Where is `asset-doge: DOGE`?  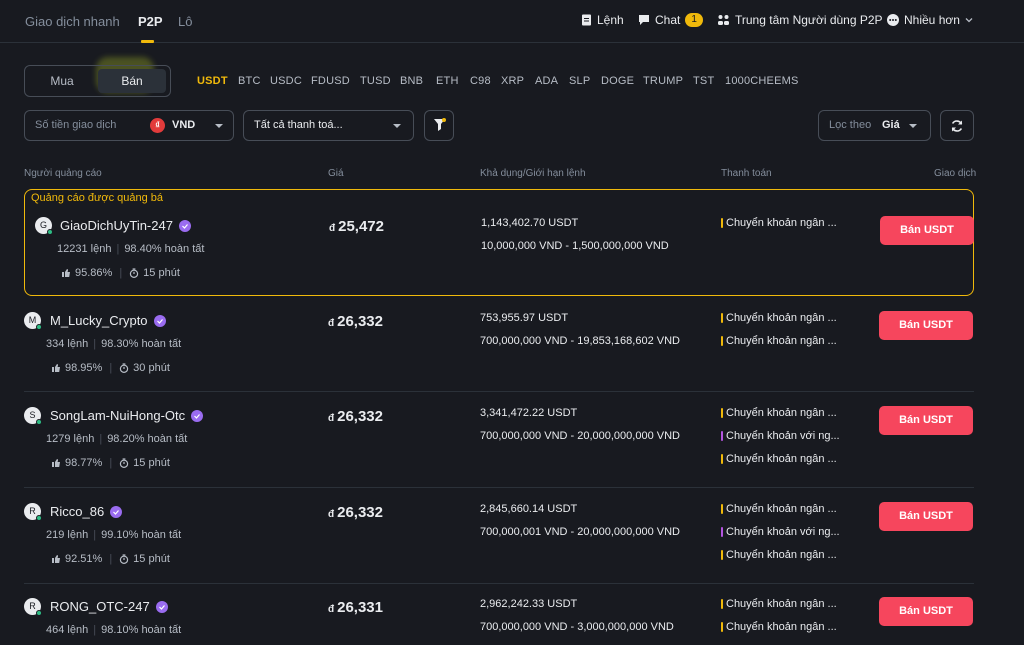 asset-doge: DOGE is located at coordinates (617, 81).